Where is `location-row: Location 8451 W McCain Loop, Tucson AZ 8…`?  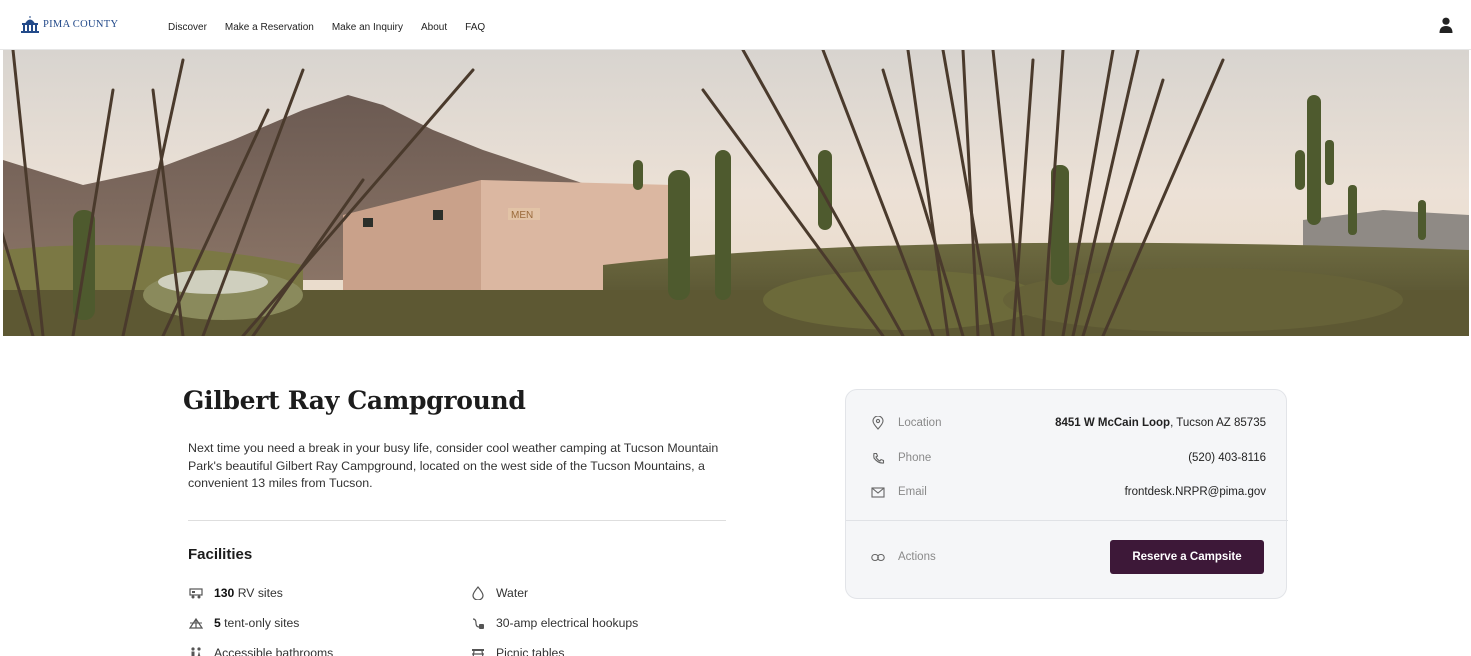
location-row: Location 8451 W McCain Loop, Tucson AZ 8… is located at coordinates (1067, 423).